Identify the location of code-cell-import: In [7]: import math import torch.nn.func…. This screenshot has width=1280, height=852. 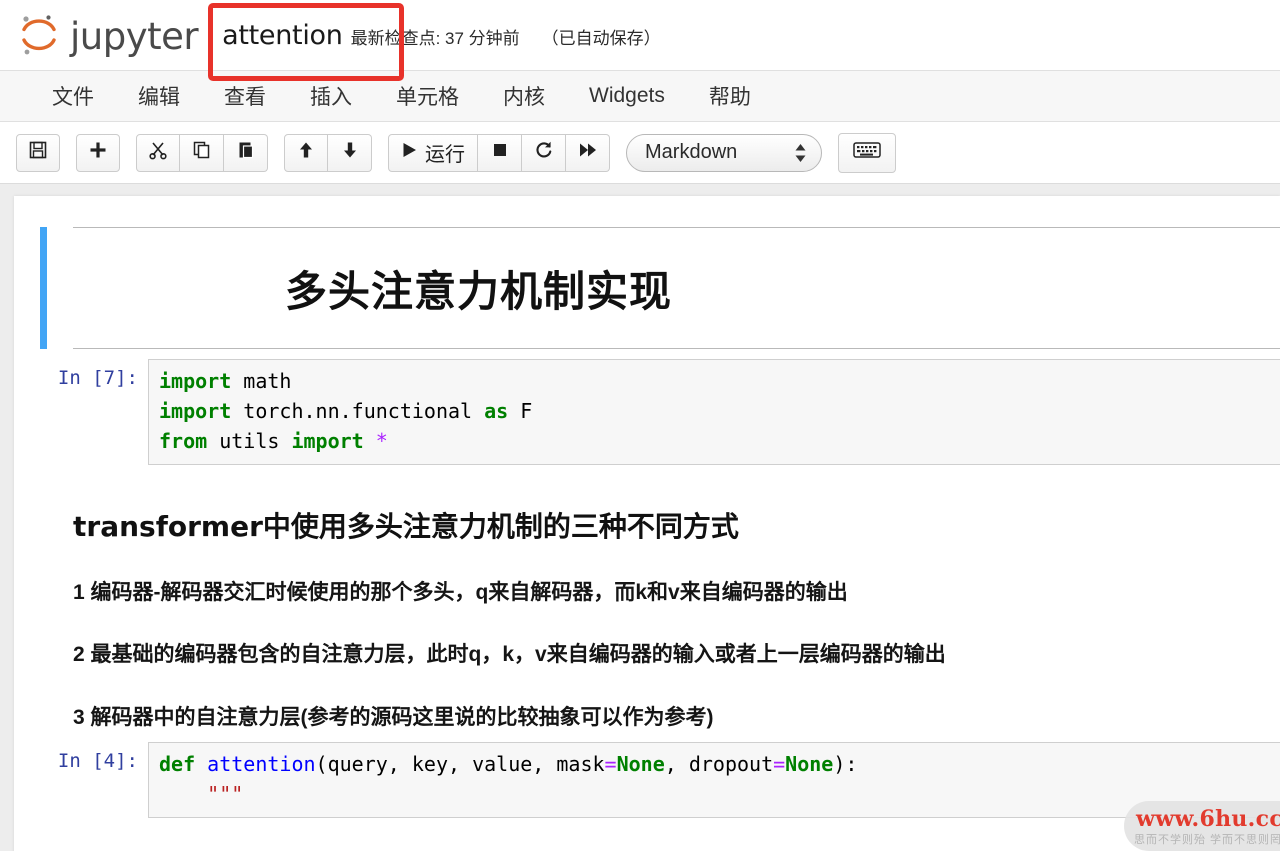
(647, 412).